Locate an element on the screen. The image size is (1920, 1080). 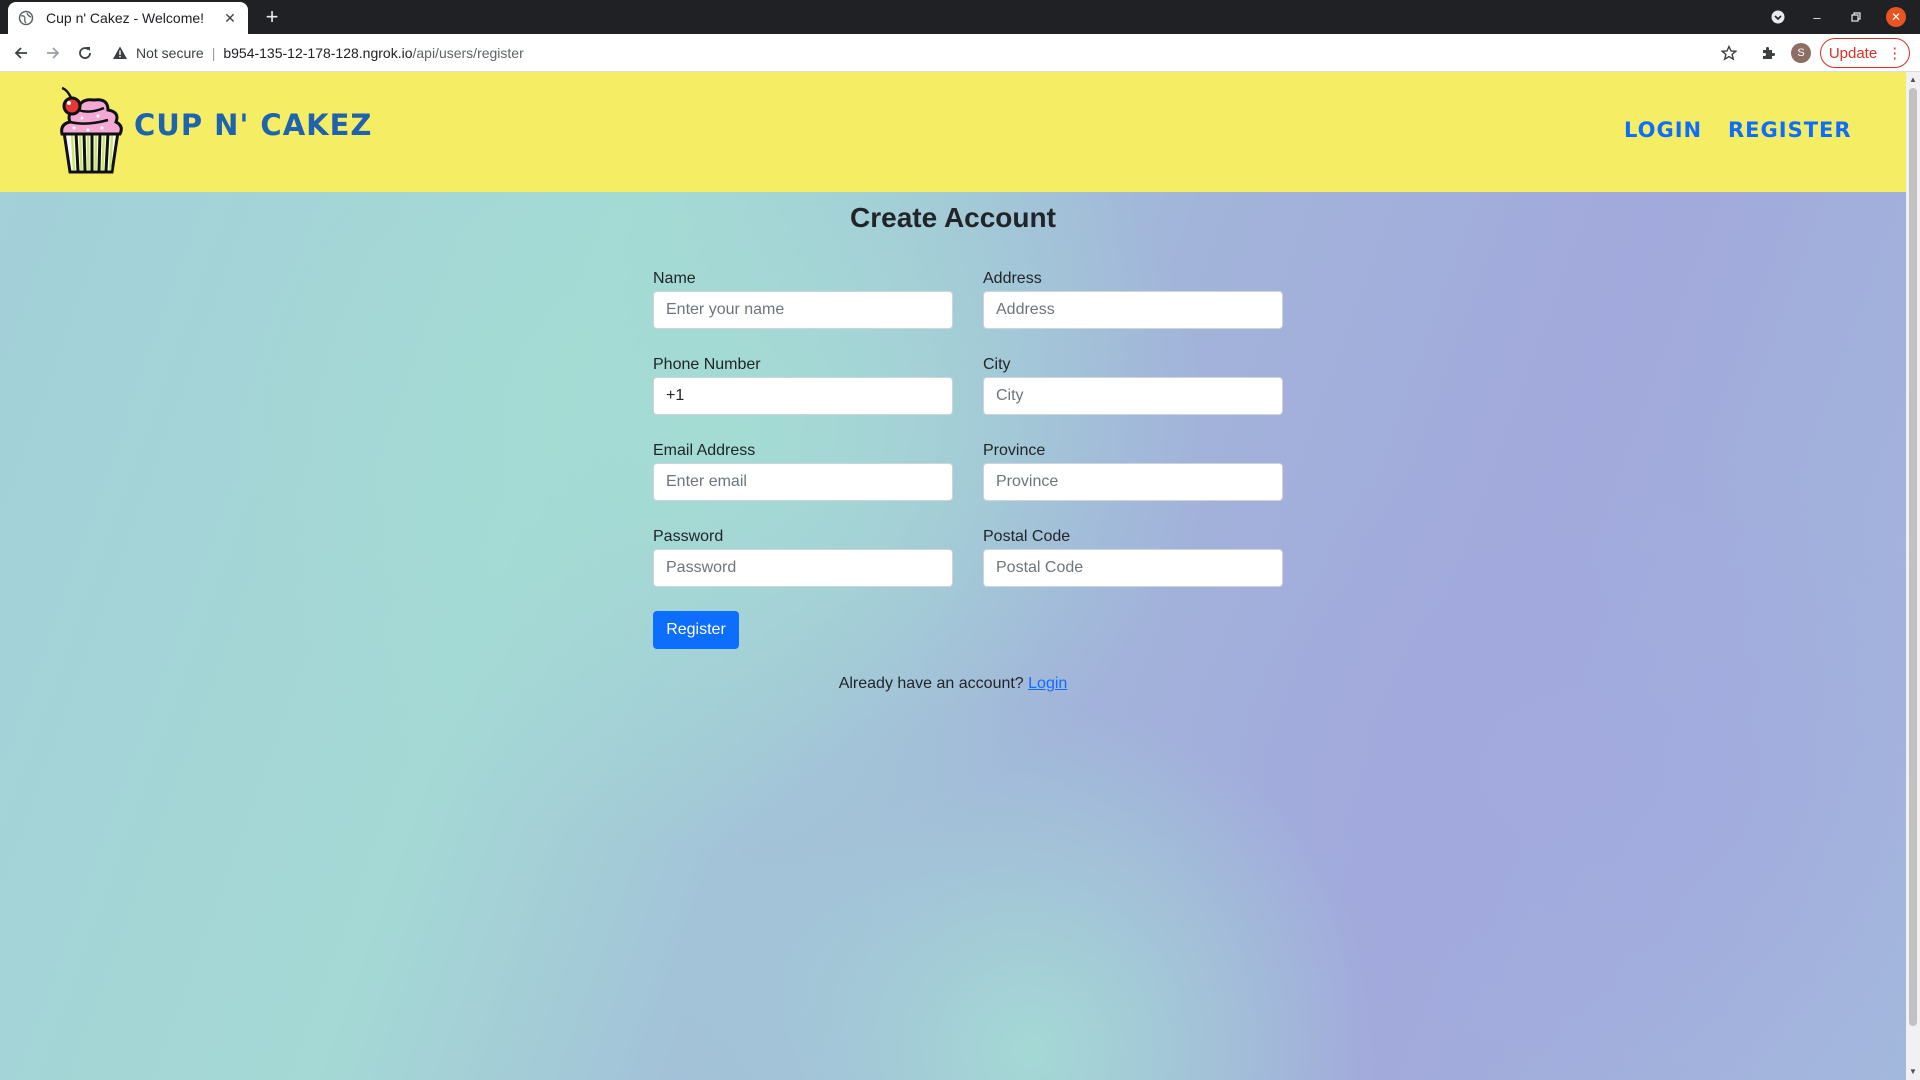
update-button: Update ⋮ is located at coordinates (1865, 53).